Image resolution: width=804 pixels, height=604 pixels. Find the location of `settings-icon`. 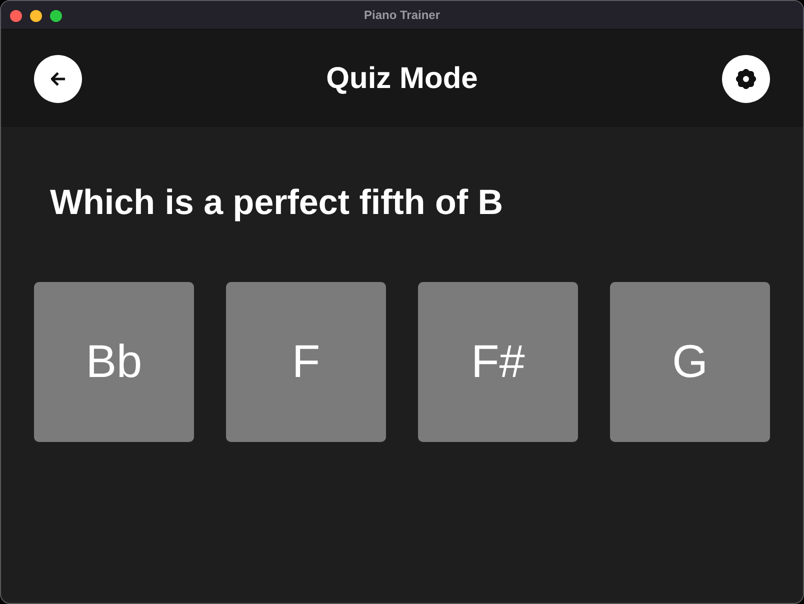

settings-icon is located at coordinates (746, 78).